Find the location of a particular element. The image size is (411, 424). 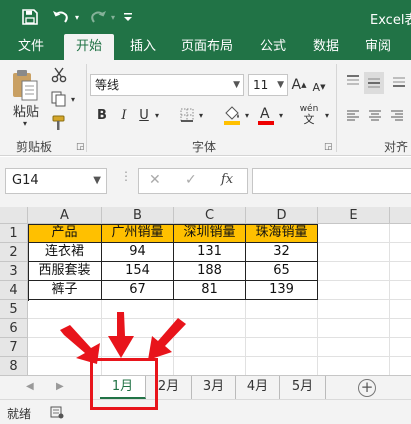

cell-f6 is located at coordinates (400, 328).